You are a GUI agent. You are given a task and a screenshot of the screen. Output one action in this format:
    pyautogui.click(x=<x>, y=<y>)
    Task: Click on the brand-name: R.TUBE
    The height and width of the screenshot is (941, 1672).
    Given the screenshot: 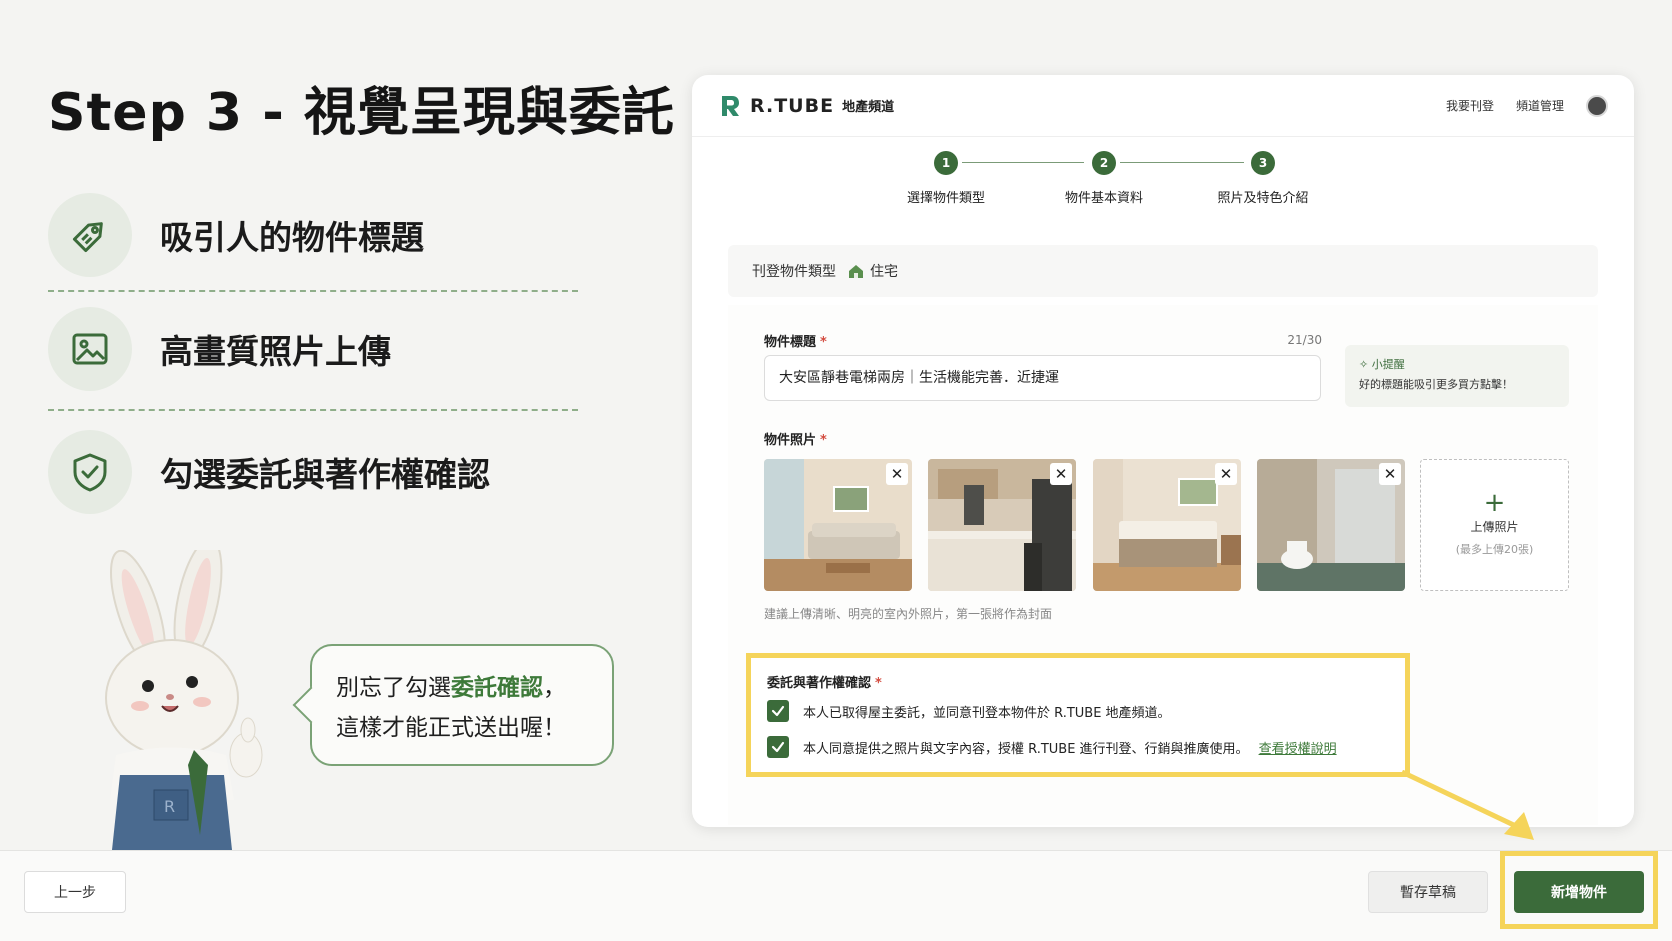 What is the action you would take?
    pyautogui.click(x=792, y=105)
    